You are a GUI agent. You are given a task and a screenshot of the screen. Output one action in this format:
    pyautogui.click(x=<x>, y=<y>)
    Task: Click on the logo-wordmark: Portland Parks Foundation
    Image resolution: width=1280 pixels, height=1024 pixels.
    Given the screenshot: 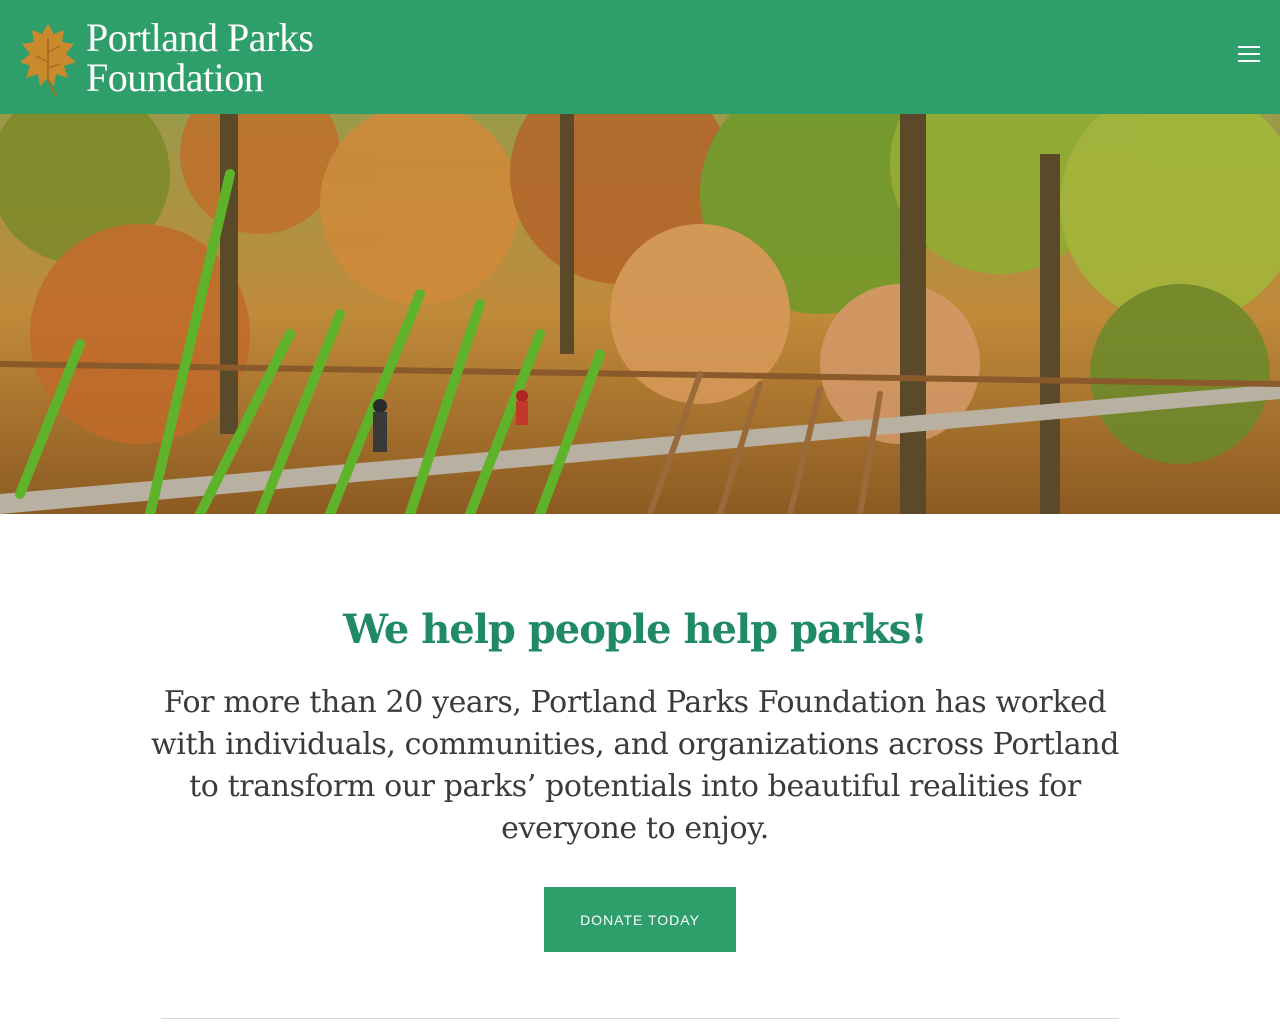 What is the action you would take?
    pyautogui.click(x=200, y=57)
    